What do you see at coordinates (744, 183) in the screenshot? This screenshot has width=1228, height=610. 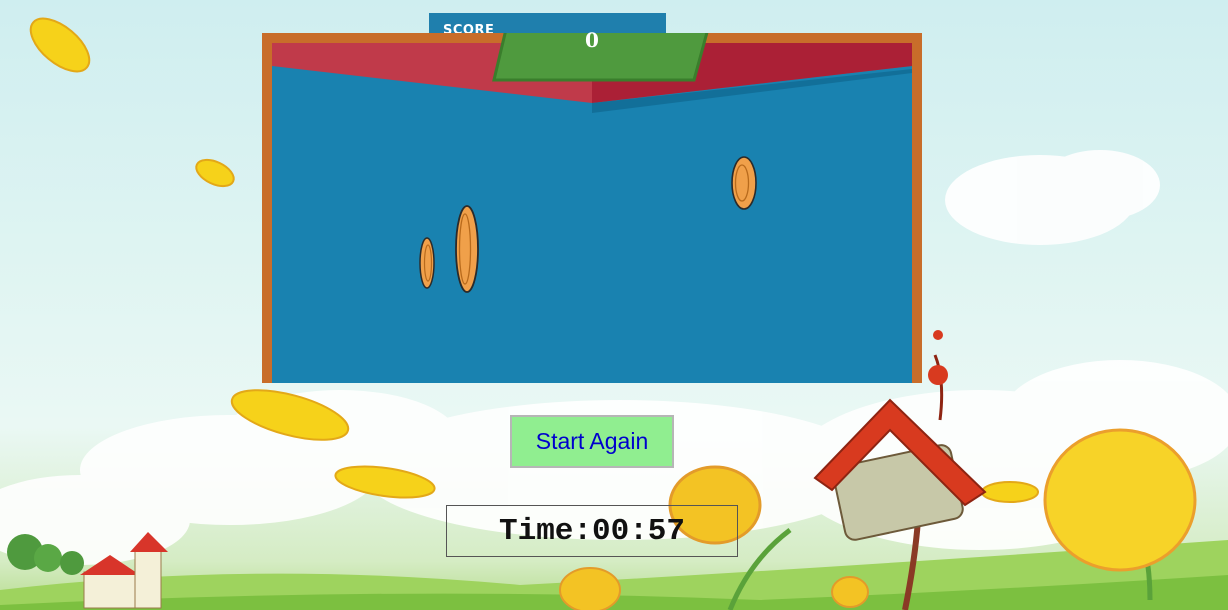 I see `coin-right` at bounding box center [744, 183].